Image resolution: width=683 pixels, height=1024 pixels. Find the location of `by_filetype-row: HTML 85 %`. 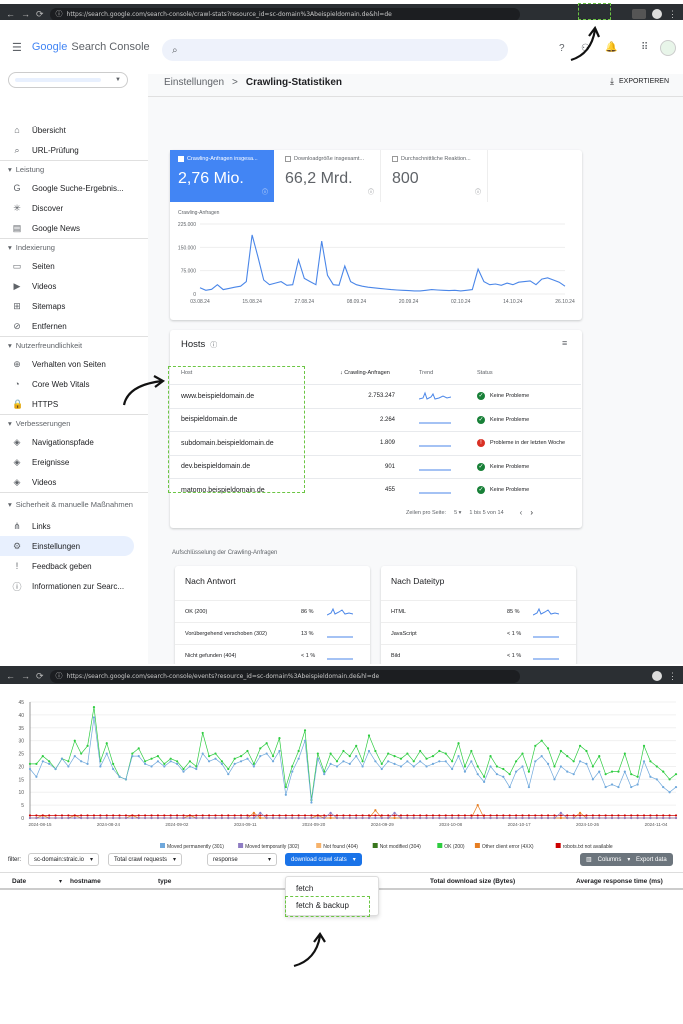

by_filetype-row: HTML 85 % is located at coordinates (478, 611).